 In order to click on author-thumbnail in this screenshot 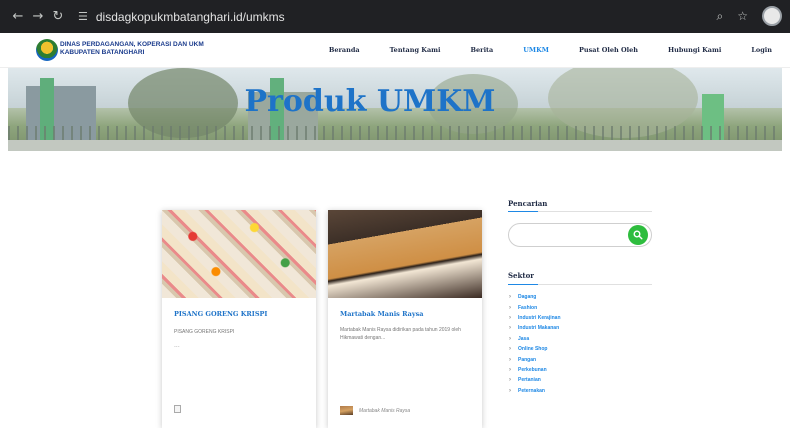, I will do `click(346, 410)`.